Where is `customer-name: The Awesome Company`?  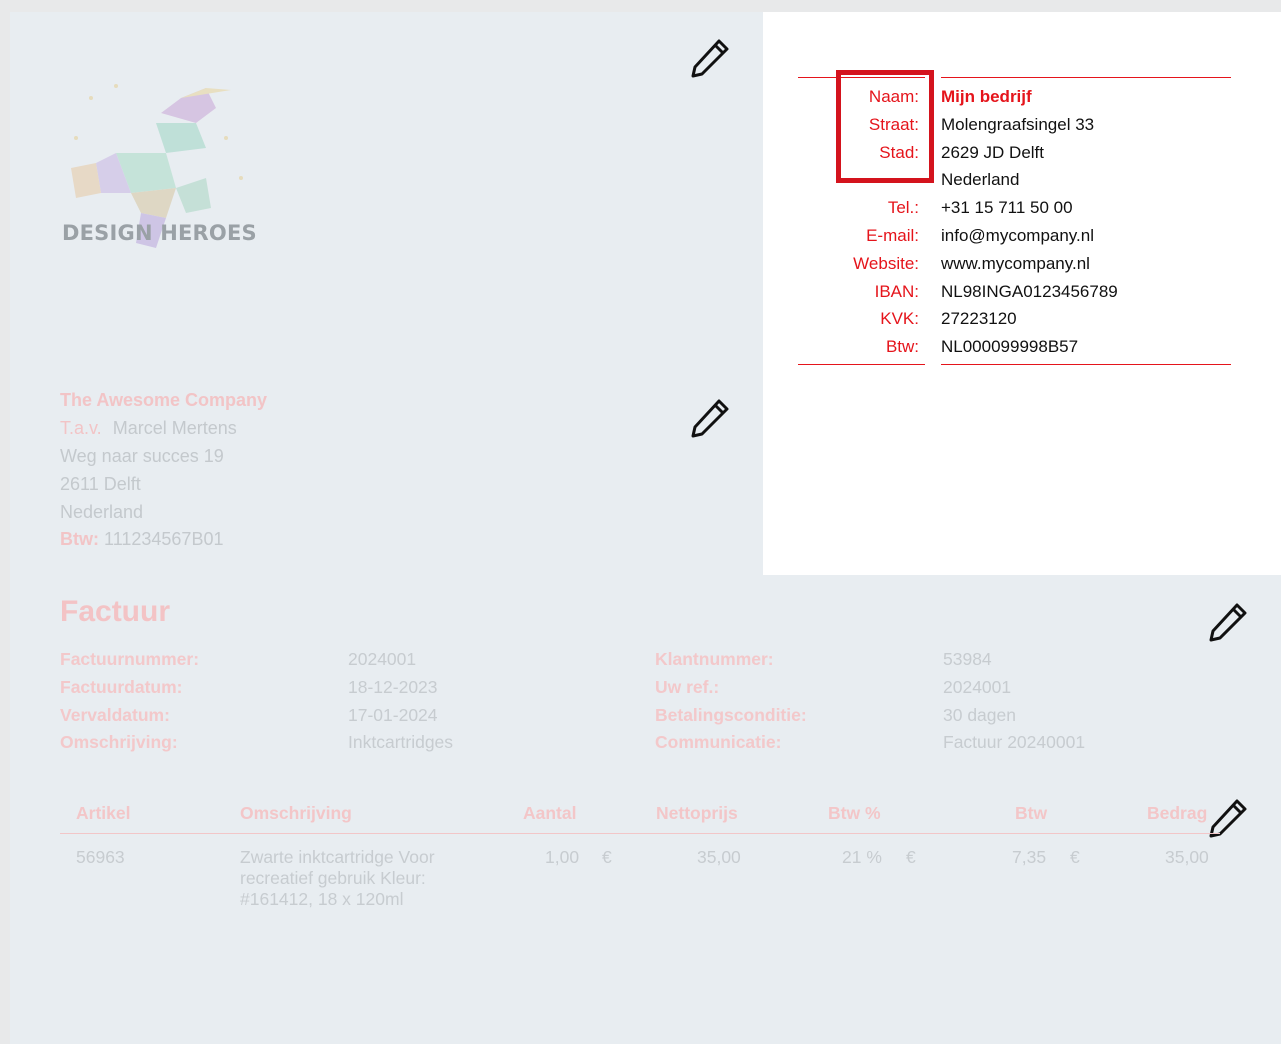
customer-name: The Awesome Company is located at coordinates (164, 400).